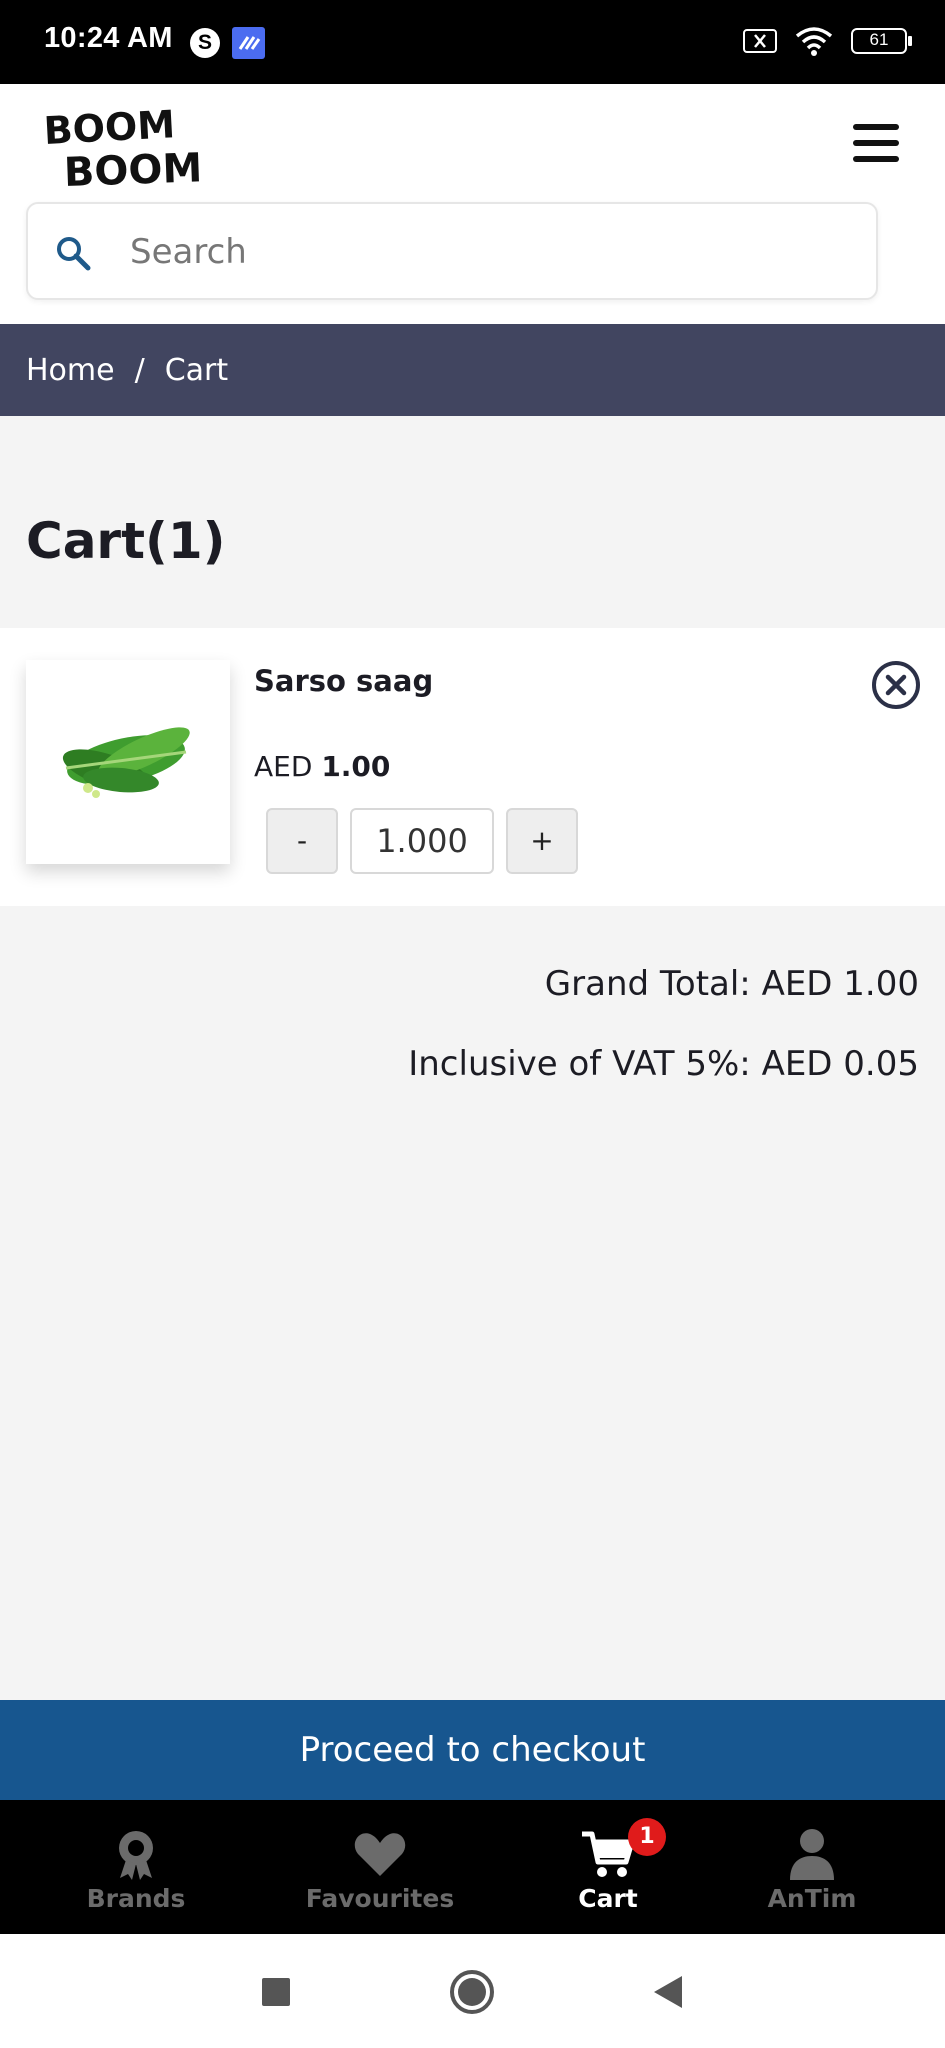 This screenshot has width=945, height=2048. What do you see at coordinates (472, 1750) in the screenshot?
I see `proceed-to-checkout-button: Proceed to checkout` at bounding box center [472, 1750].